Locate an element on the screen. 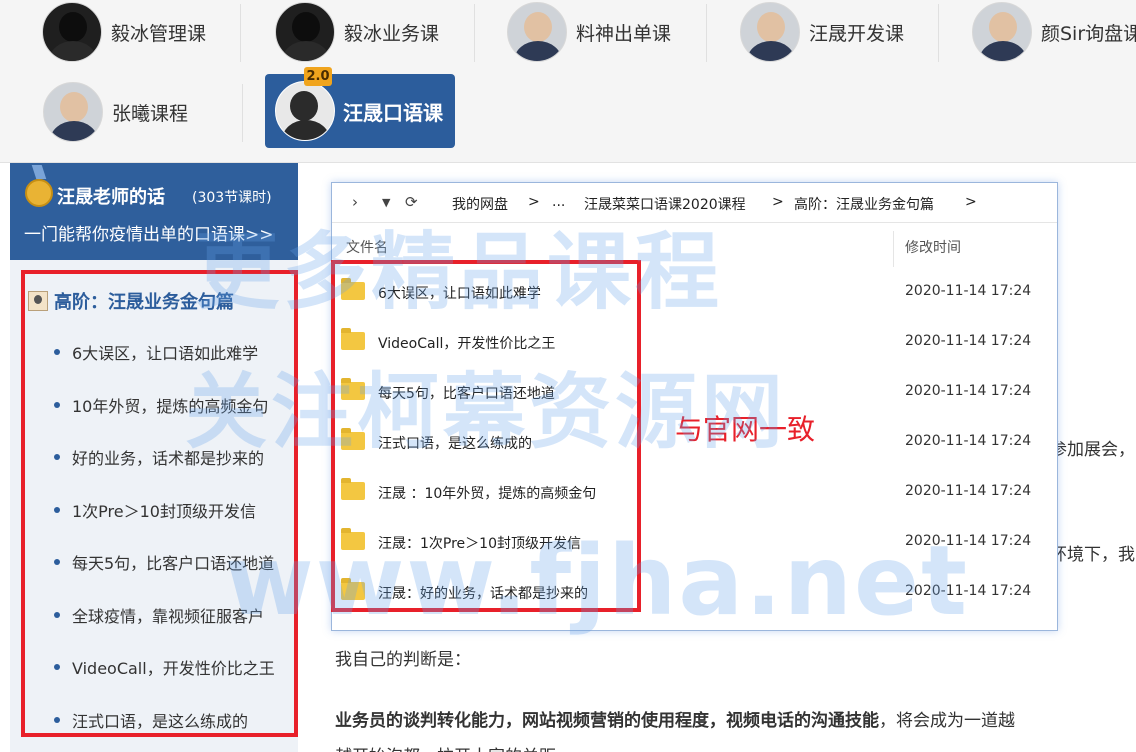 Image resolution: width=1136 pixels, height=752 pixels. lesson-item: 每天5句，比客户口语还地道 is located at coordinates (164, 562).